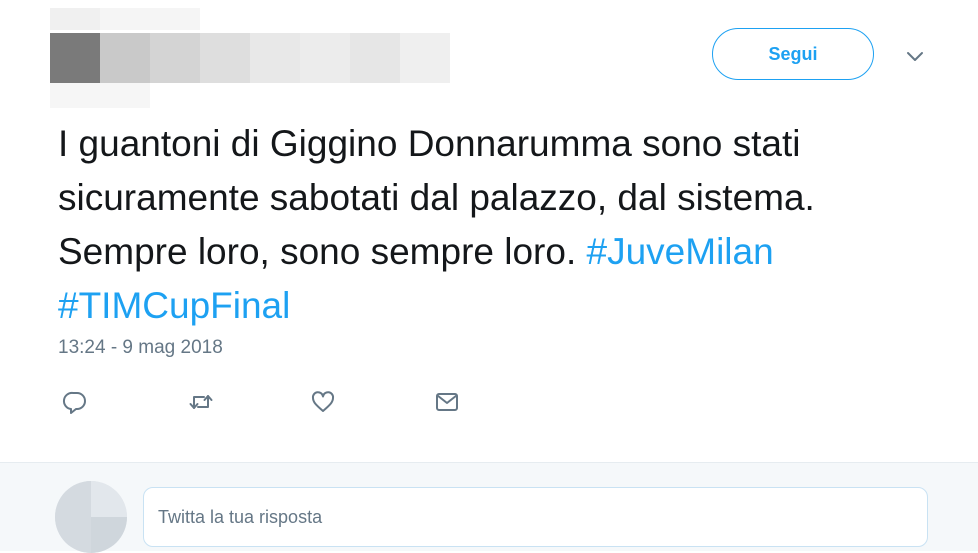  I want to click on avatar, so click(91, 517).